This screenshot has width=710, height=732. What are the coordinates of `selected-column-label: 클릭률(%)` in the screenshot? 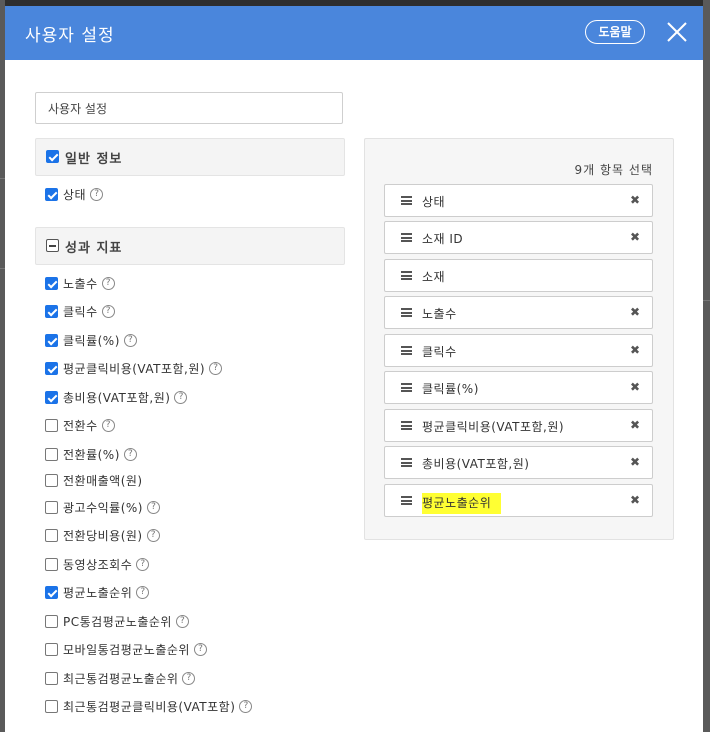 It's located at (450, 389).